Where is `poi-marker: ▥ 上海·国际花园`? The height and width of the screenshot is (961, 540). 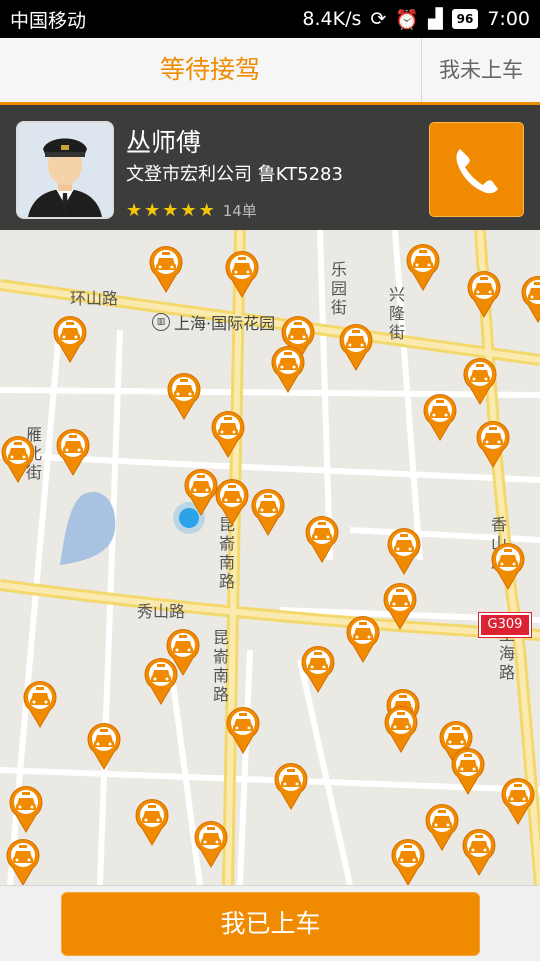
poi-marker: ▥ 上海·国际花园 is located at coordinates (213, 322).